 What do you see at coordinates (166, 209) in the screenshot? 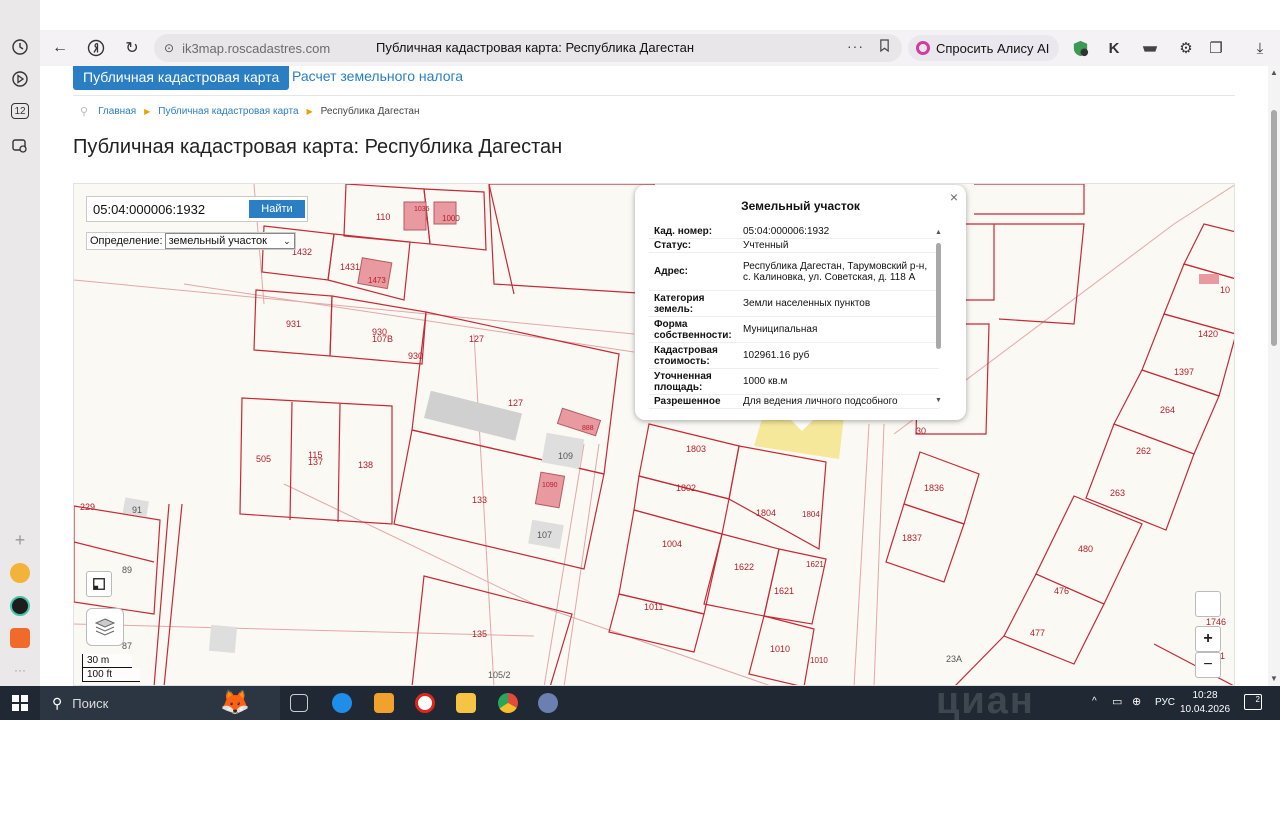
I see `cadastral-number-input` at bounding box center [166, 209].